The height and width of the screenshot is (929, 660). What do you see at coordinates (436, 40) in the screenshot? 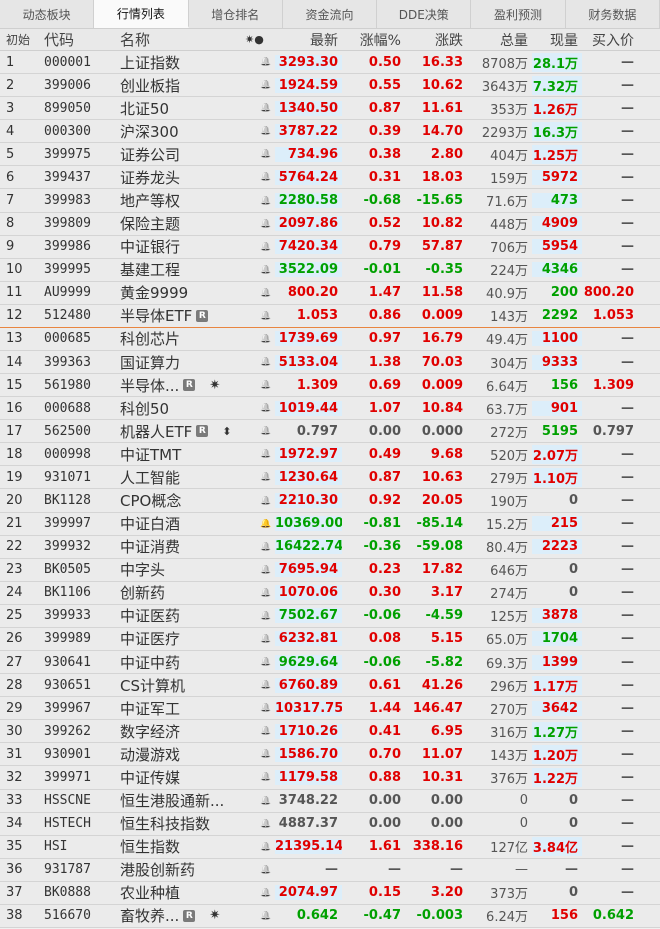
I see `col-chg: 涨跌` at bounding box center [436, 40].